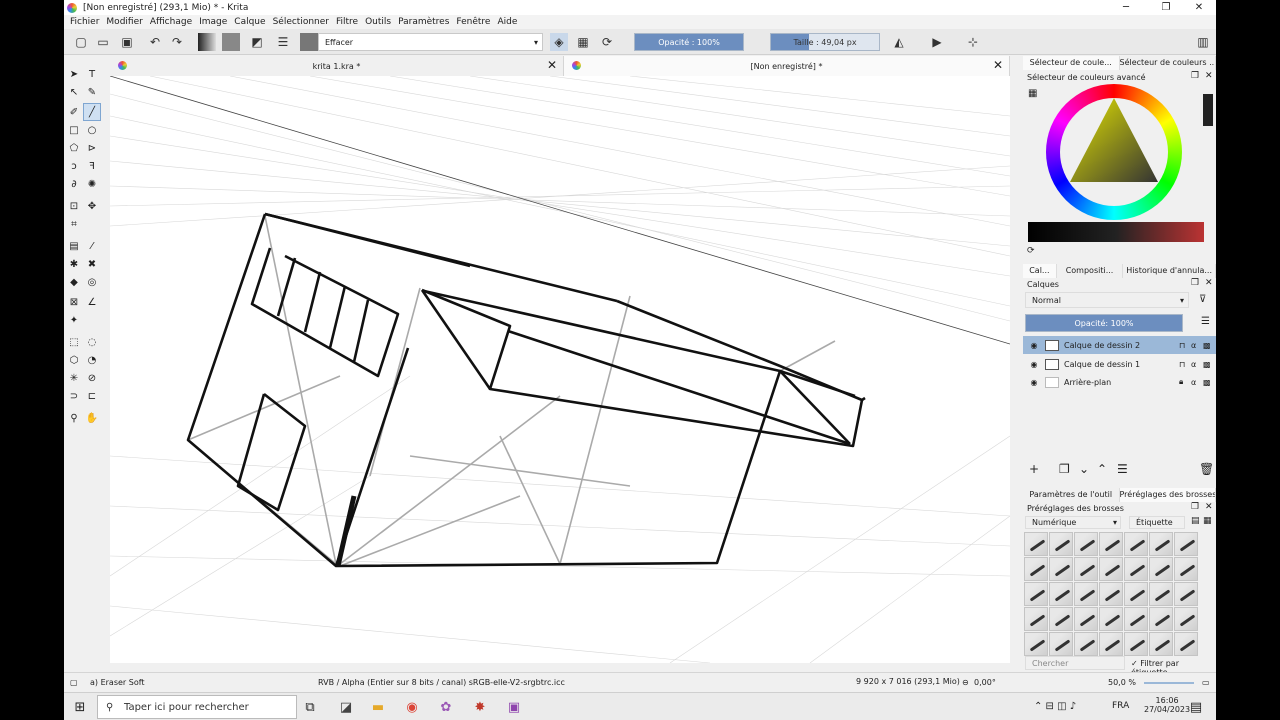 The width and height of the screenshot is (1280, 720). I want to click on menu-tools: Outils, so click(378, 22).